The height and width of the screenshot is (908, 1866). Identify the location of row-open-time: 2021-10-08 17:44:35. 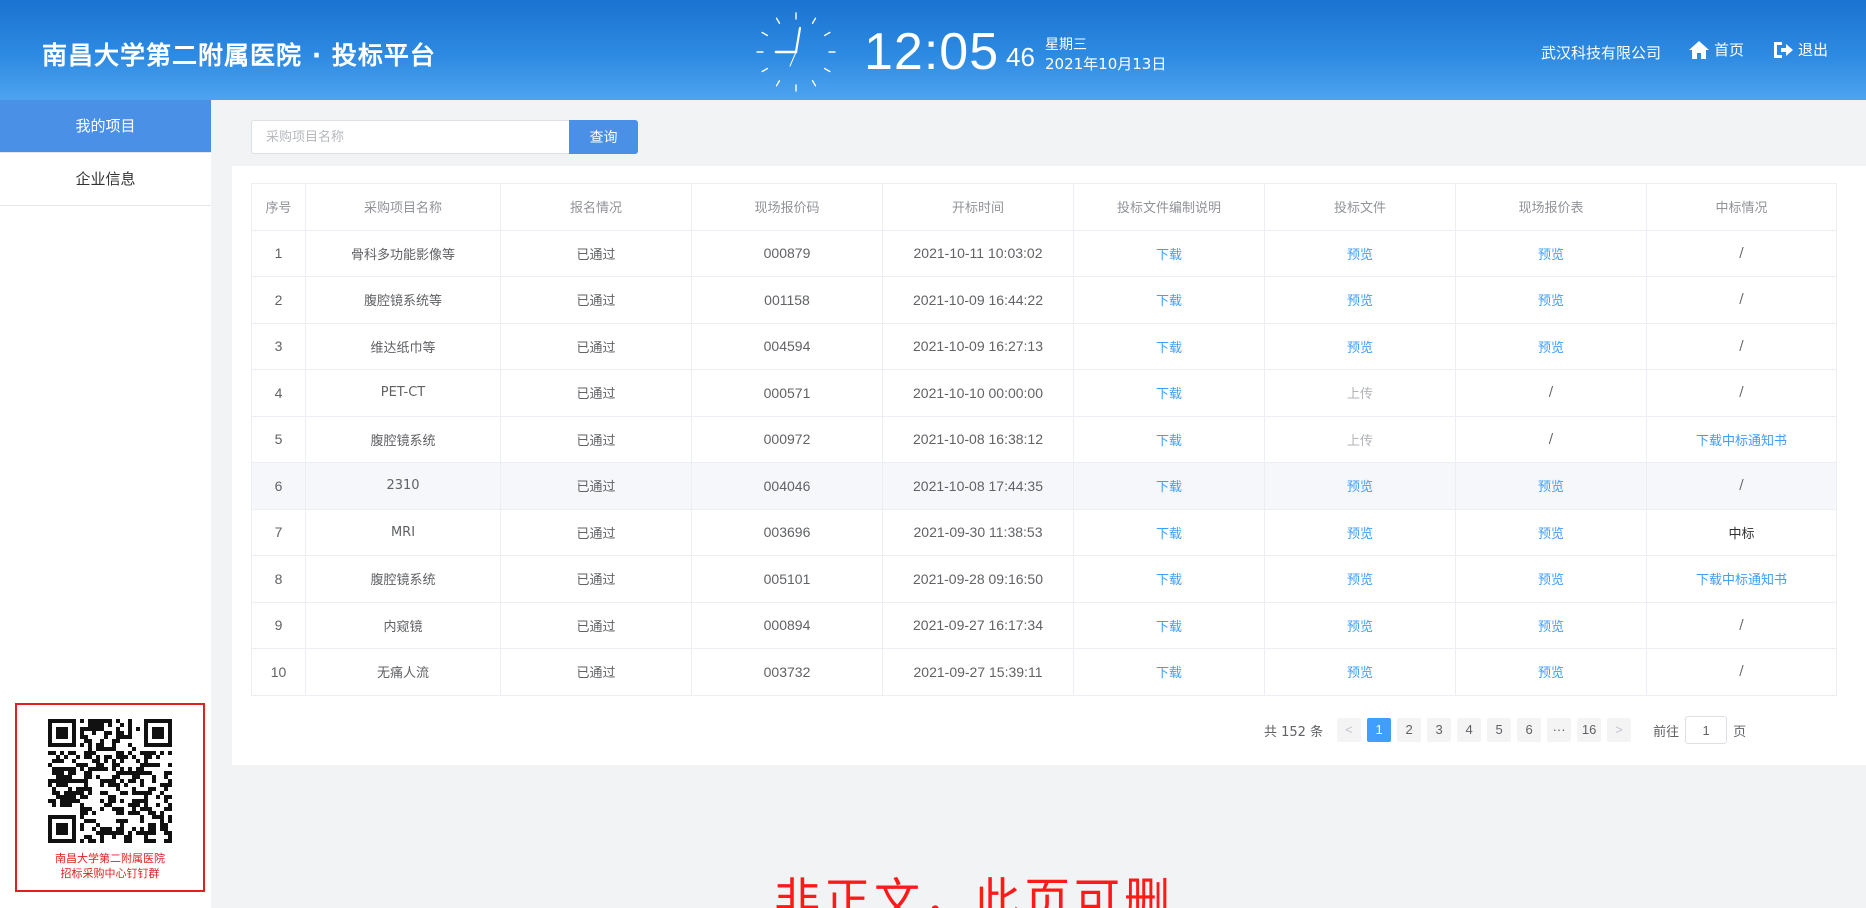
(978, 486).